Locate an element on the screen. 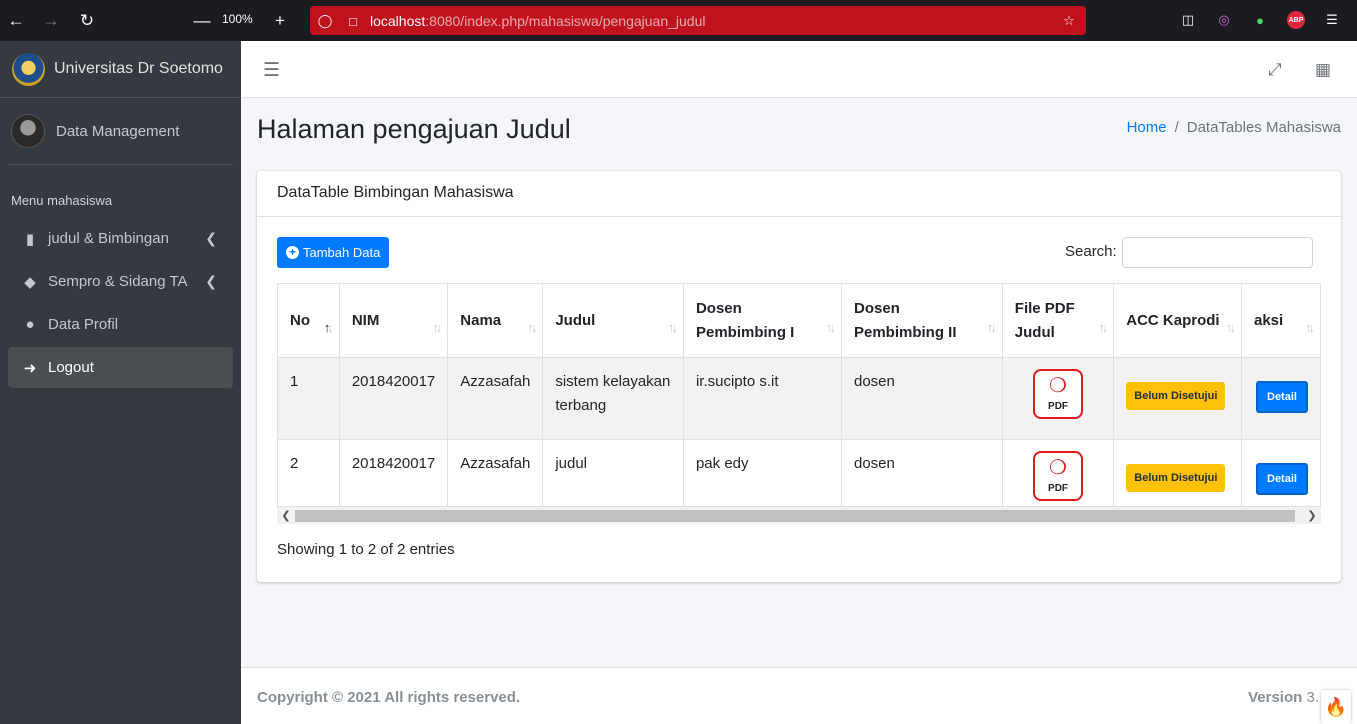 The image size is (1357, 724). zoom-in-icon: + is located at coordinates (280, 21).